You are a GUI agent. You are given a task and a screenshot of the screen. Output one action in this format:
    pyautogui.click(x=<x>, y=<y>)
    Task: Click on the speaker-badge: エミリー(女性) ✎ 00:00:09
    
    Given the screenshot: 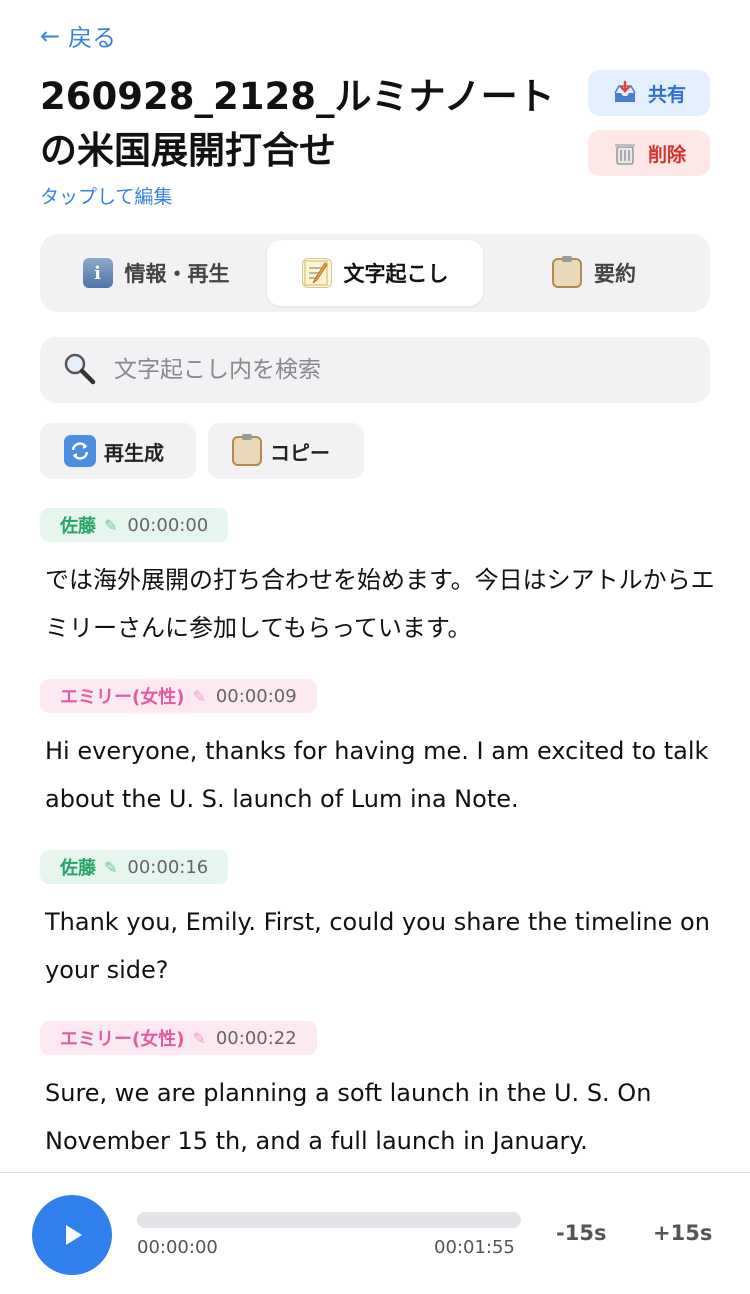 What is the action you would take?
    pyautogui.click(x=178, y=696)
    